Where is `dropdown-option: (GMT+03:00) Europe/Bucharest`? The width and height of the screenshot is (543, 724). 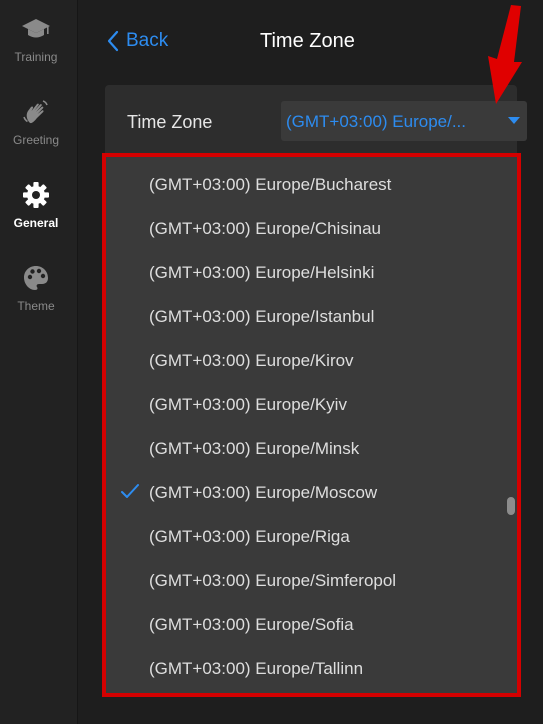
dropdown-option: (GMT+03:00) Europe/Bucharest is located at coordinates (306, 183).